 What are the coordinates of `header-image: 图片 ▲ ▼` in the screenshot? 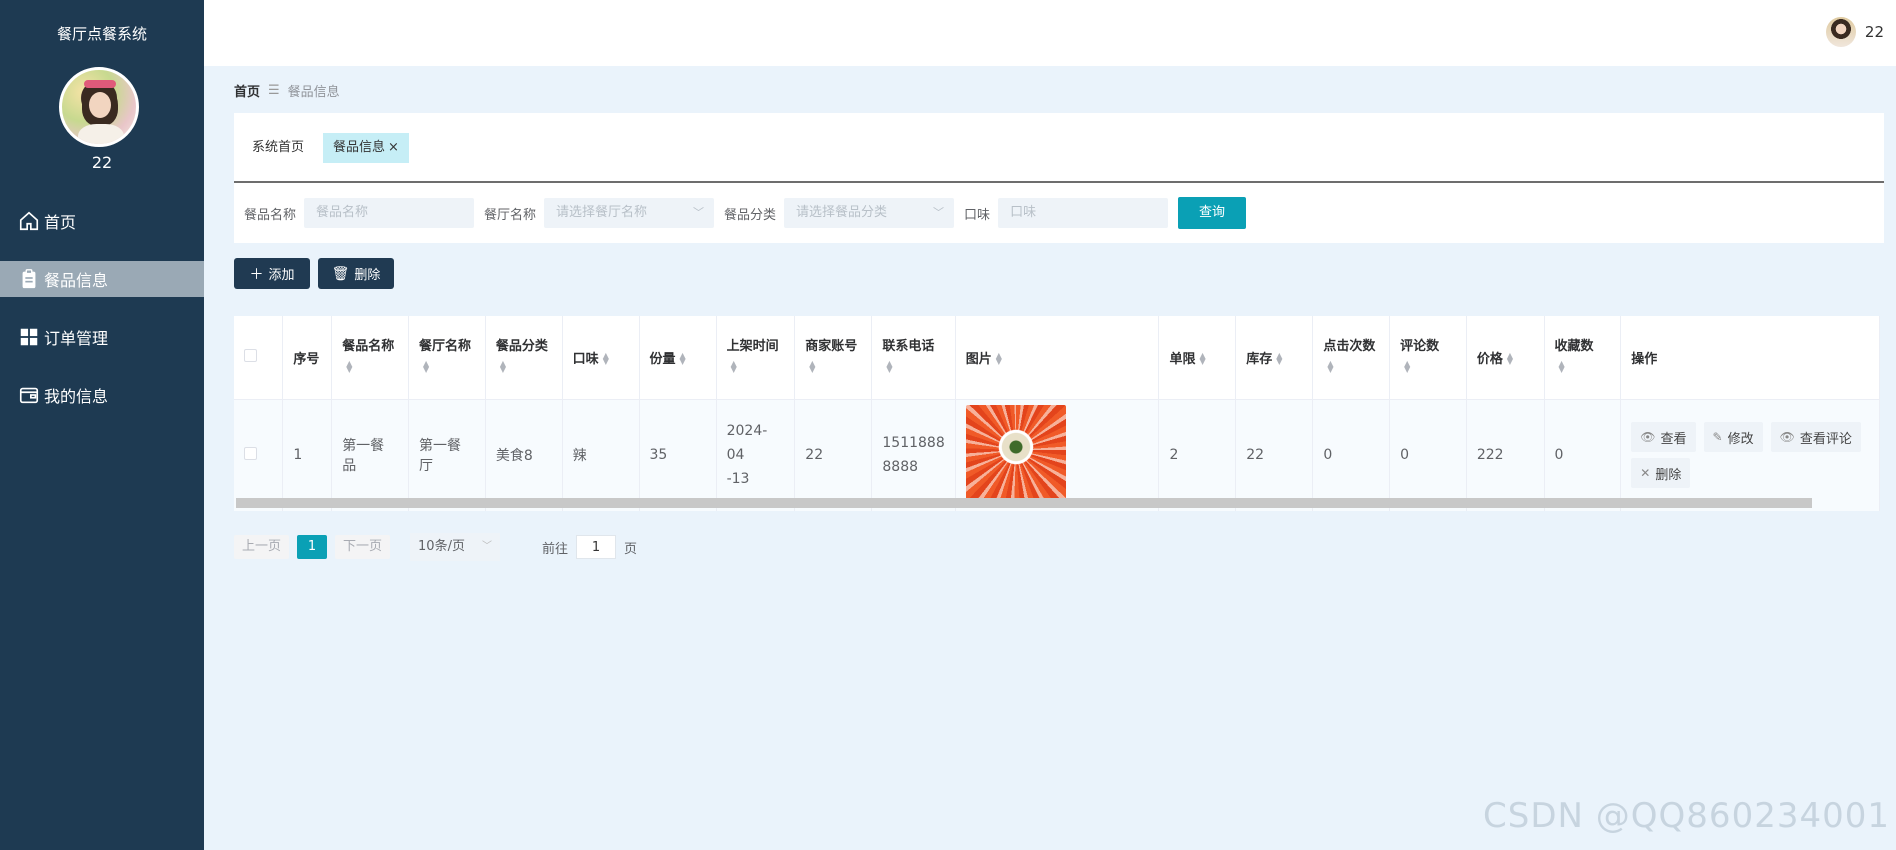 It's located at (1057, 358).